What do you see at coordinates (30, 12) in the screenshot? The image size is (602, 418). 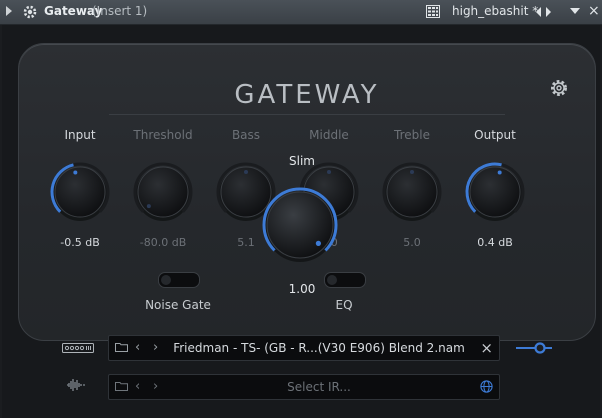 I see `gear-icon` at bounding box center [30, 12].